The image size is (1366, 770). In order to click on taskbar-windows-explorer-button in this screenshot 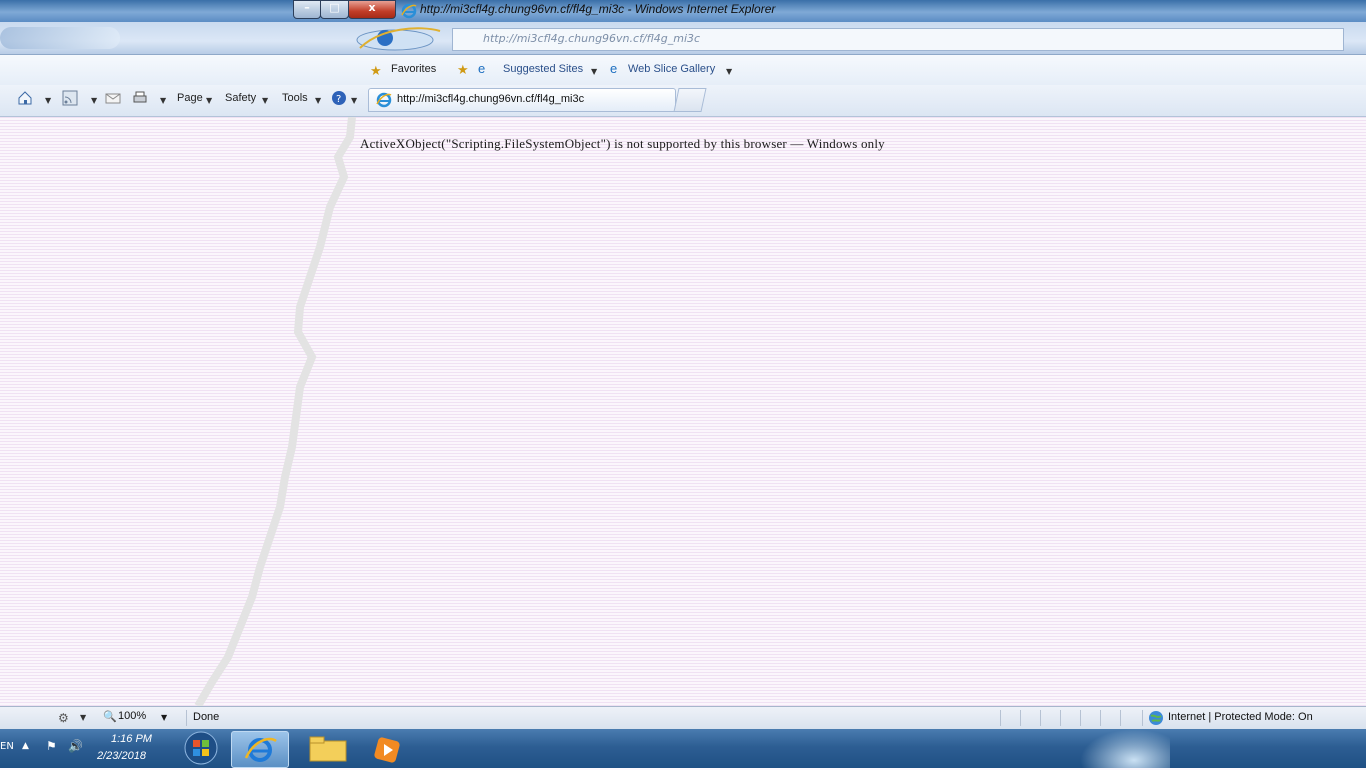, I will do `click(330, 748)`.